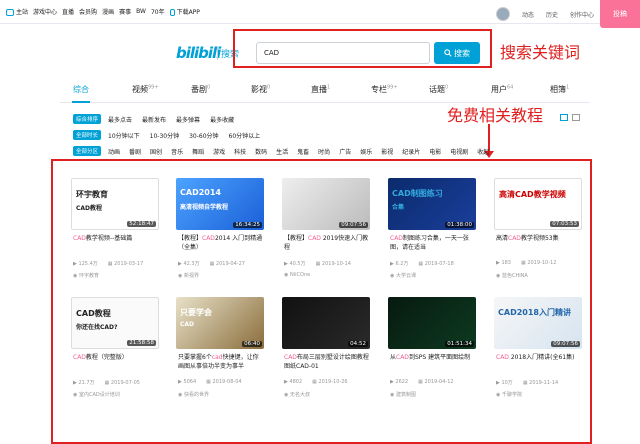 Image resolution: width=640 pixels, height=444 pixels. I want to click on view-toggle, so click(571, 118).